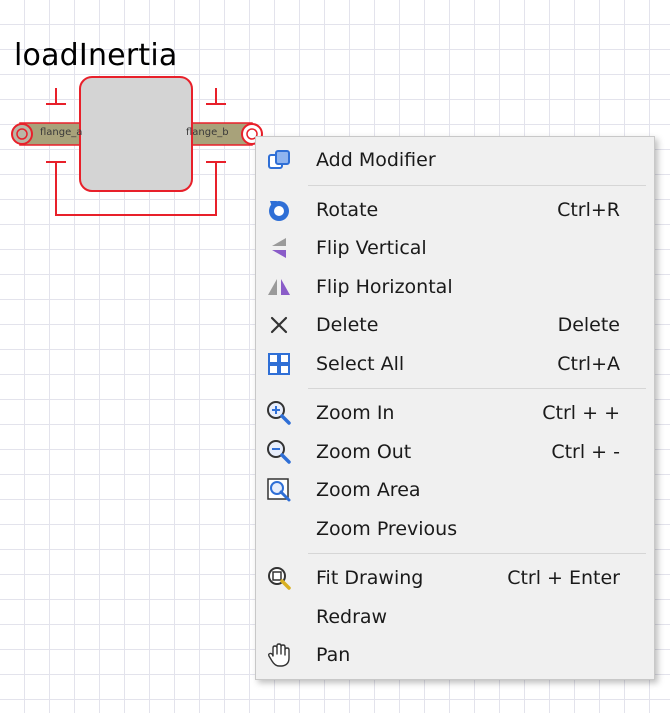  Describe the element at coordinates (376, 160) in the screenshot. I see `menu-label: Add Modifier` at that location.